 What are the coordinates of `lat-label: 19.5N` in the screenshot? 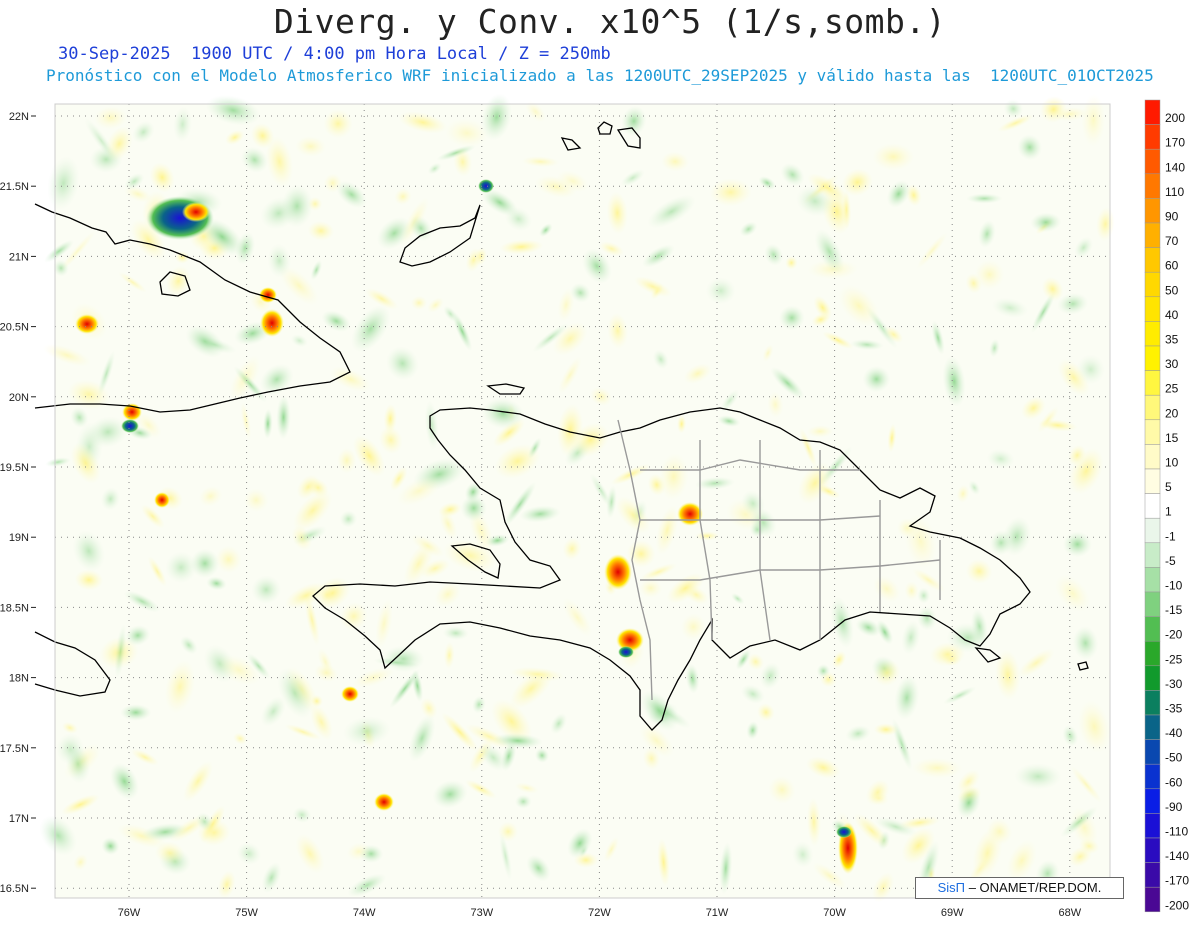 It's located at (14, 468).